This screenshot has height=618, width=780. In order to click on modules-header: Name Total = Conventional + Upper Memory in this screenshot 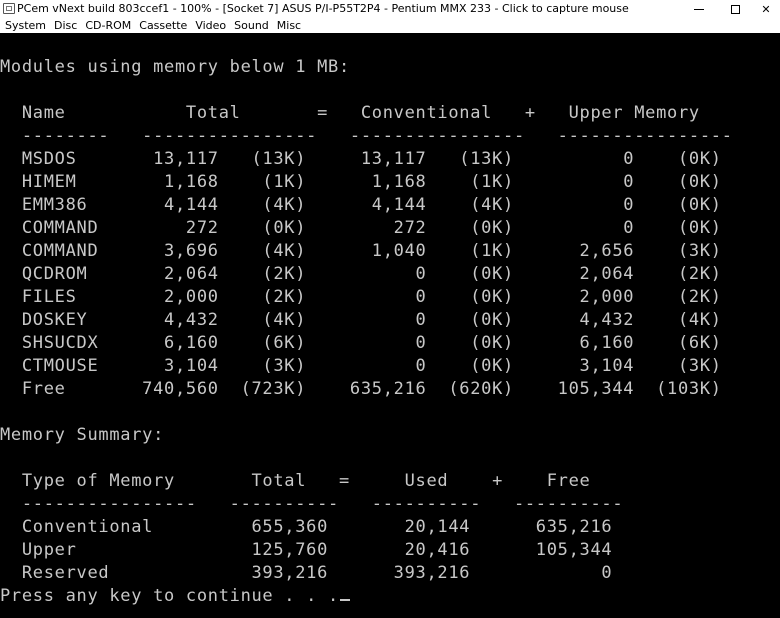, I will do `click(350, 113)`.